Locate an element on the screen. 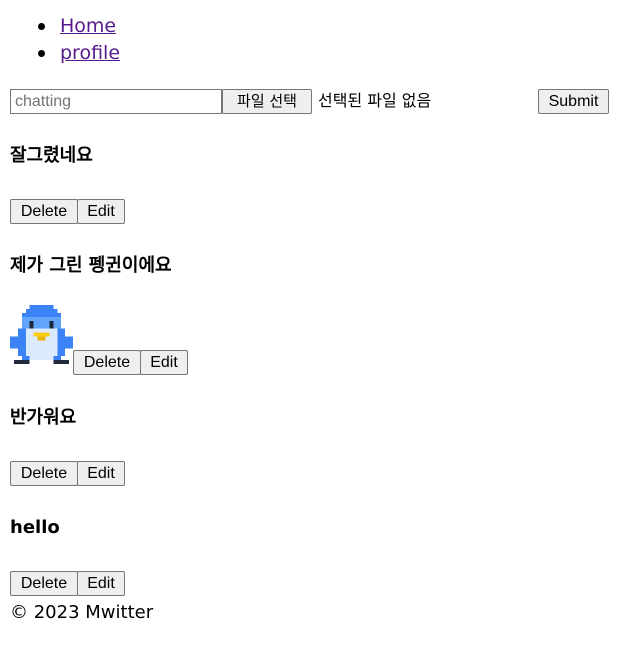 Image resolution: width=626 pixels, height=654 pixels. copyright-text: © 2023 Mwitter is located at coordinates (82, 612).